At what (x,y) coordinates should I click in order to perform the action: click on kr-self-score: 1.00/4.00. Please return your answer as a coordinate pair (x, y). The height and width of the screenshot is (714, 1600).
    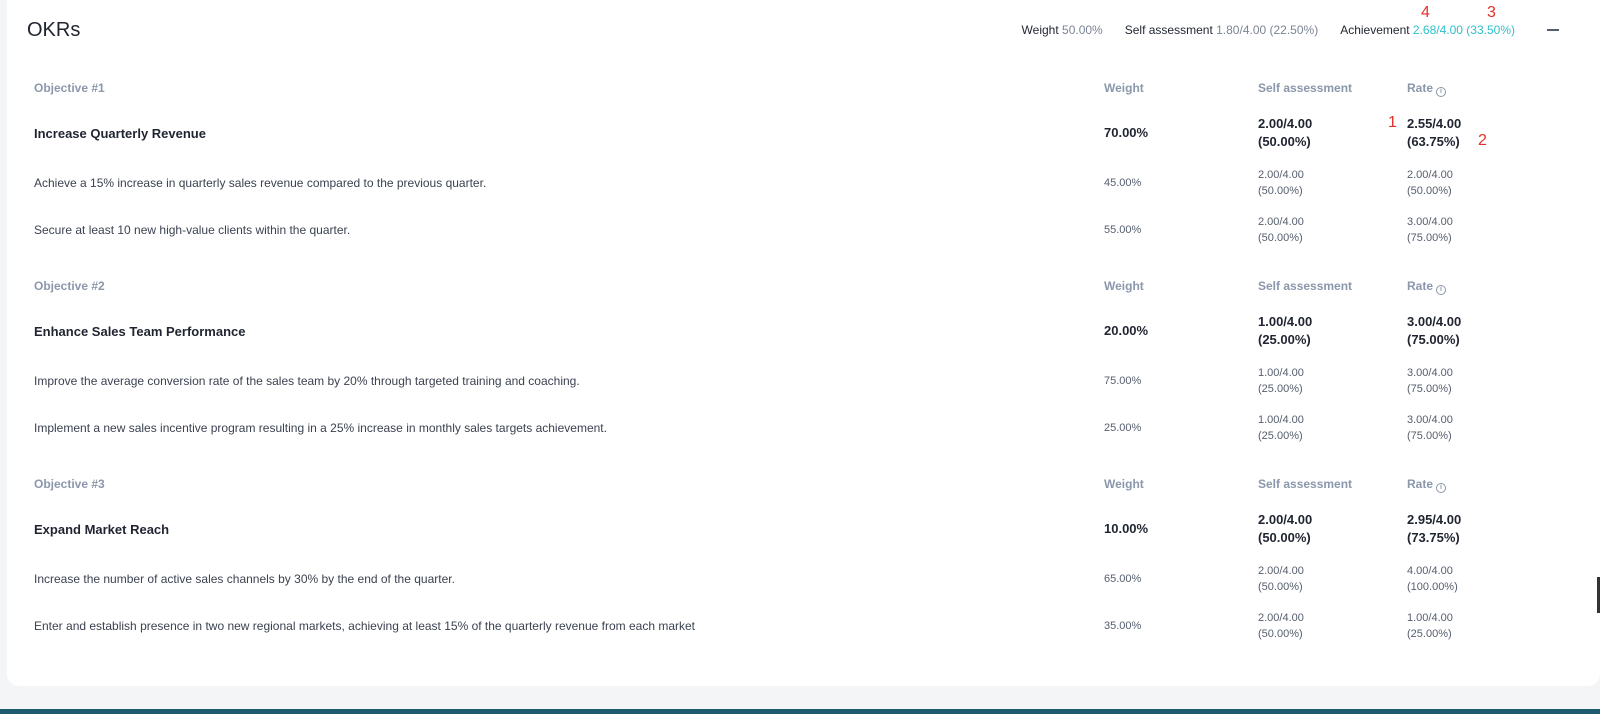
    Looking at the image, I should click on (1281, 420).